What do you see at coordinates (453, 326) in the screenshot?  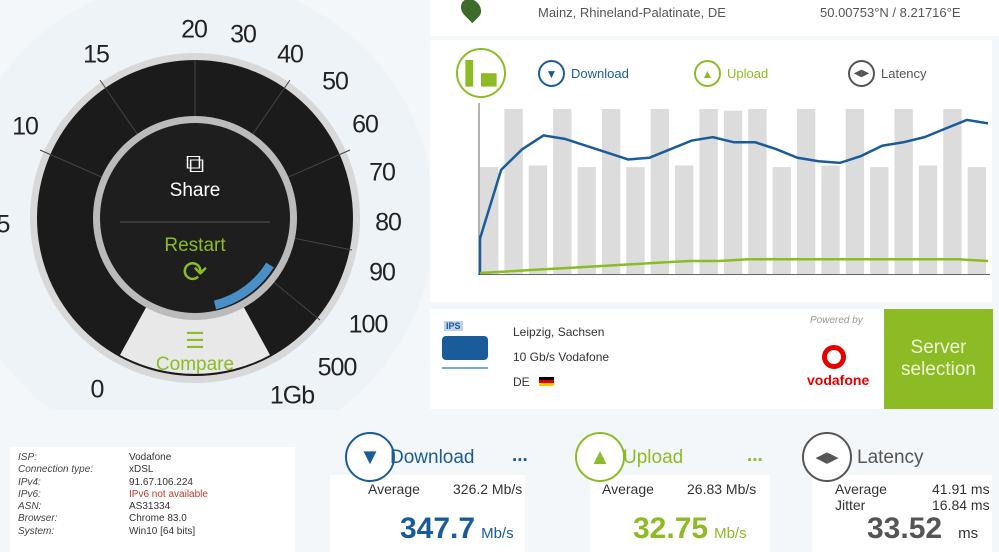 I see `server-badge: IPS` at bounding box center [453, 326].